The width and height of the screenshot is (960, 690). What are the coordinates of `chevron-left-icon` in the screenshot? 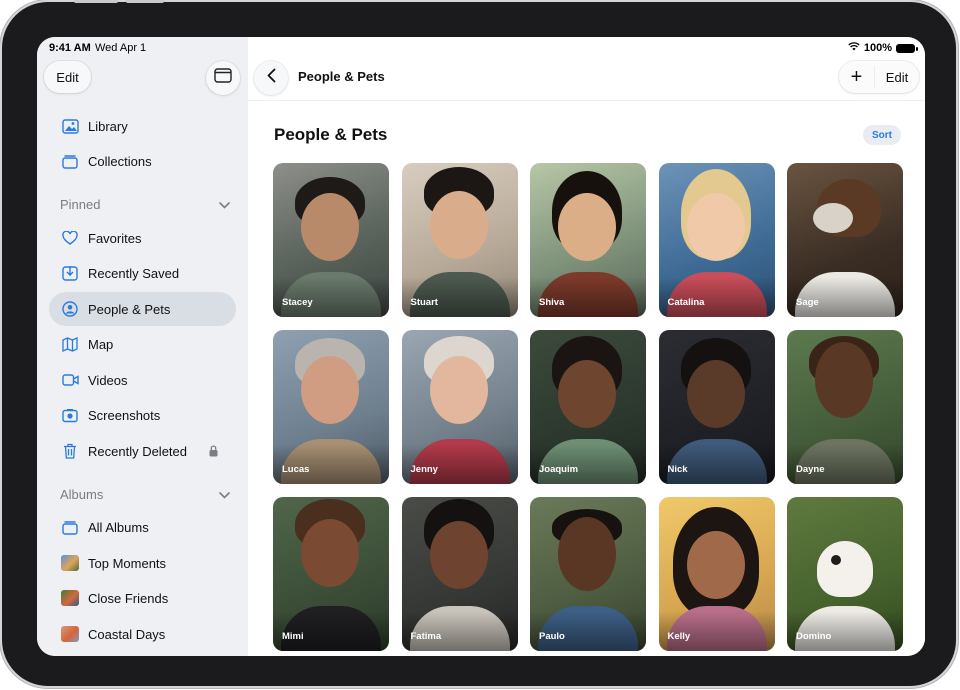 It's located at (271, 78).